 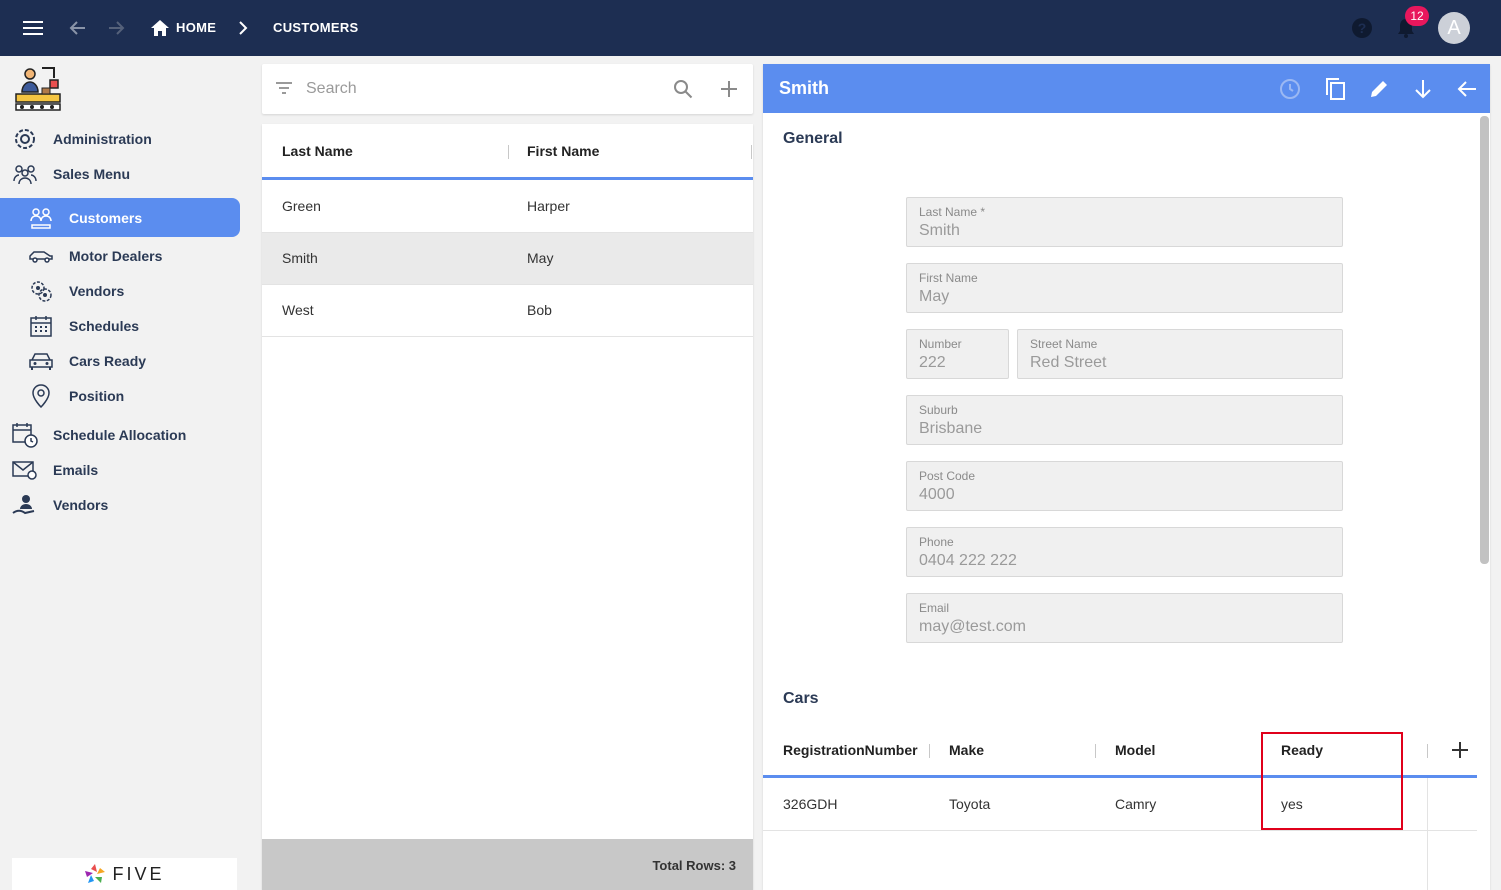 I want to click on app-logo-icon, so click(x=37, y=89).